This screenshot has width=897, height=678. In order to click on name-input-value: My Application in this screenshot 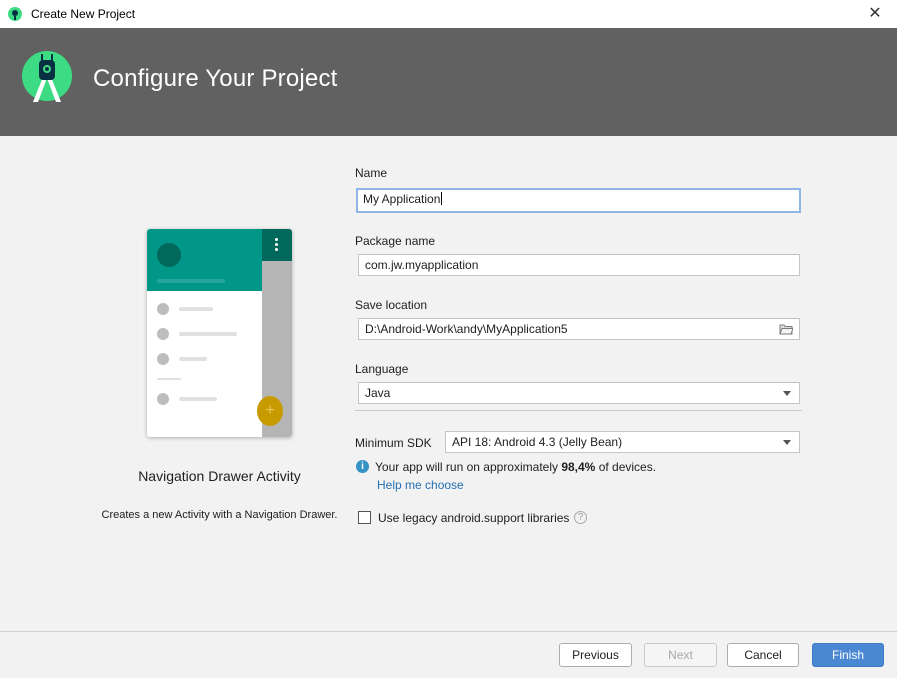, I will do `click(402, 199)`.